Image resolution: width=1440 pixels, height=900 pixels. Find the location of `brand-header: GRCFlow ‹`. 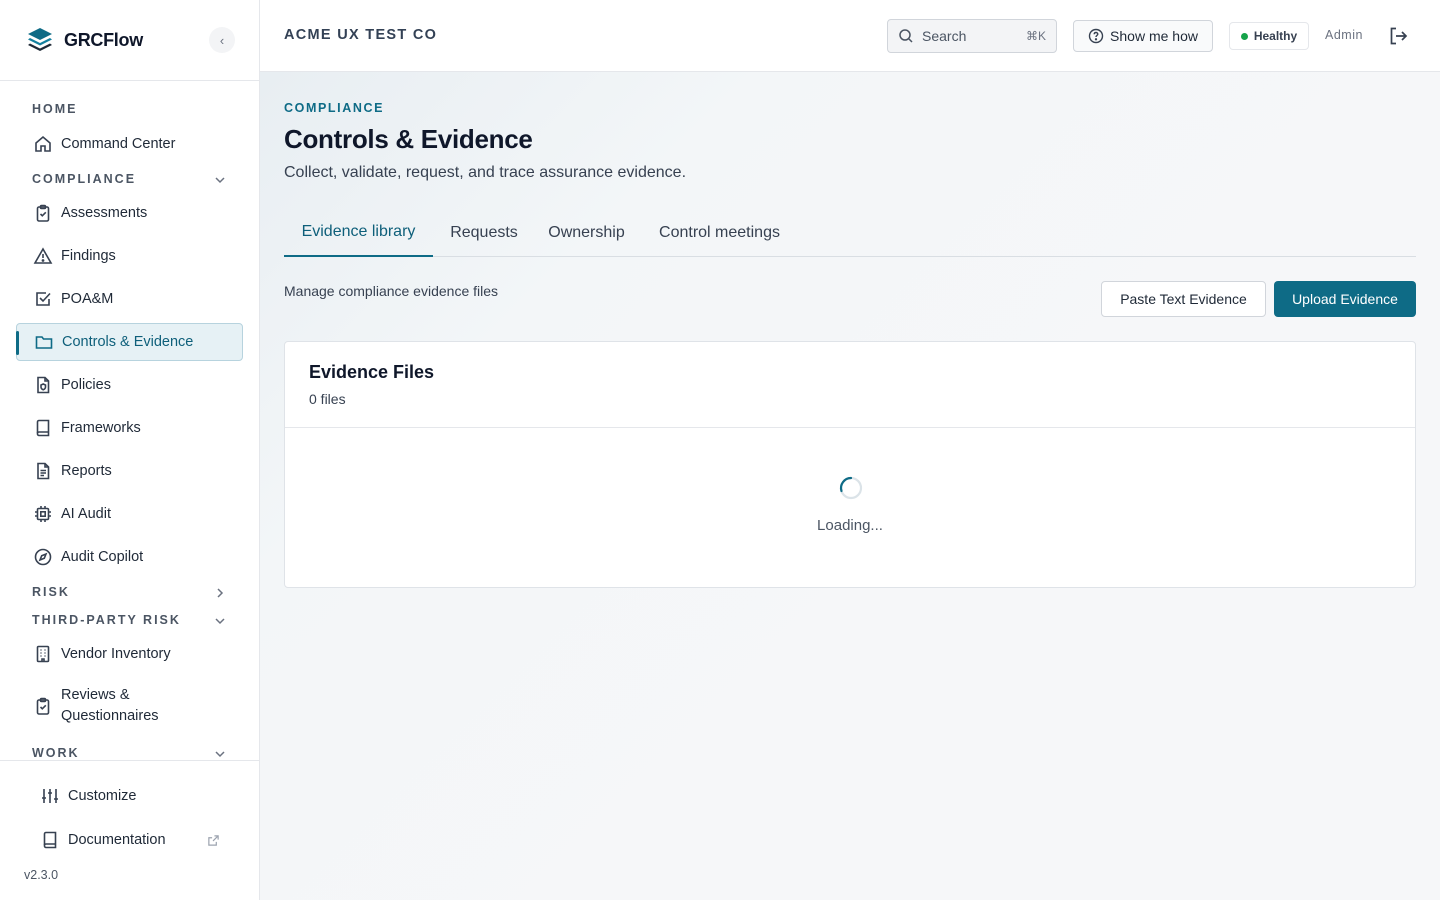

brand-header: GRCFlow ‹ is located at coordinates (129, 40).